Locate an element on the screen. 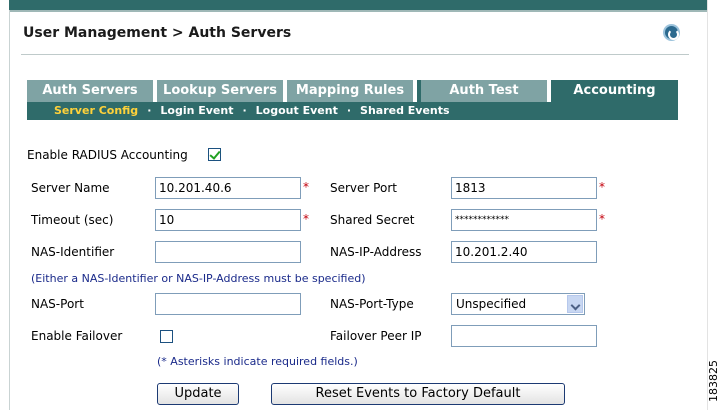 Image resolution: width=725 pixels, height=410 pixels. nas-ip-input: 10.201.2.40 is located at coordinates (524, 252).